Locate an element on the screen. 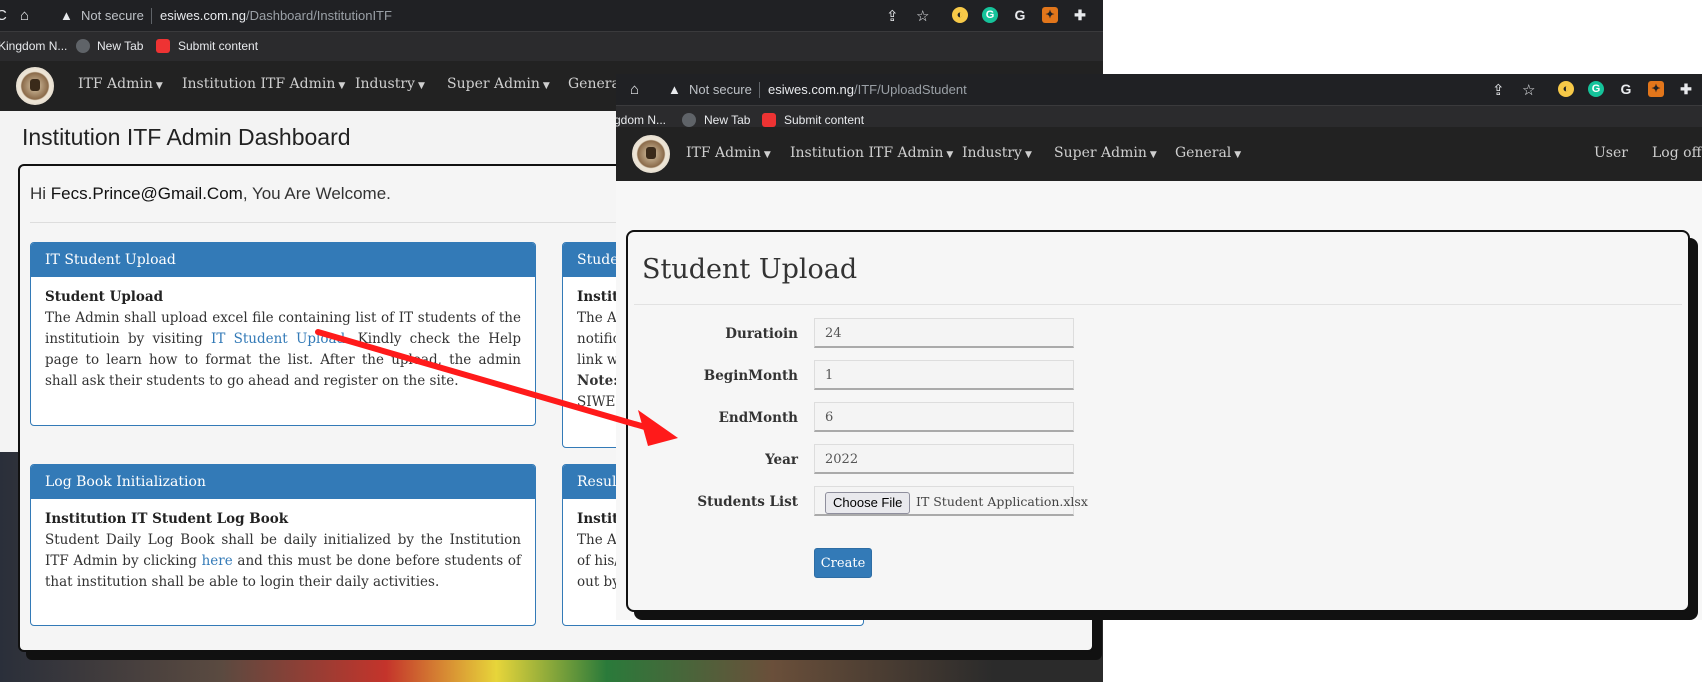  duration-label: Duratioin is located at coordinates (761, 334).